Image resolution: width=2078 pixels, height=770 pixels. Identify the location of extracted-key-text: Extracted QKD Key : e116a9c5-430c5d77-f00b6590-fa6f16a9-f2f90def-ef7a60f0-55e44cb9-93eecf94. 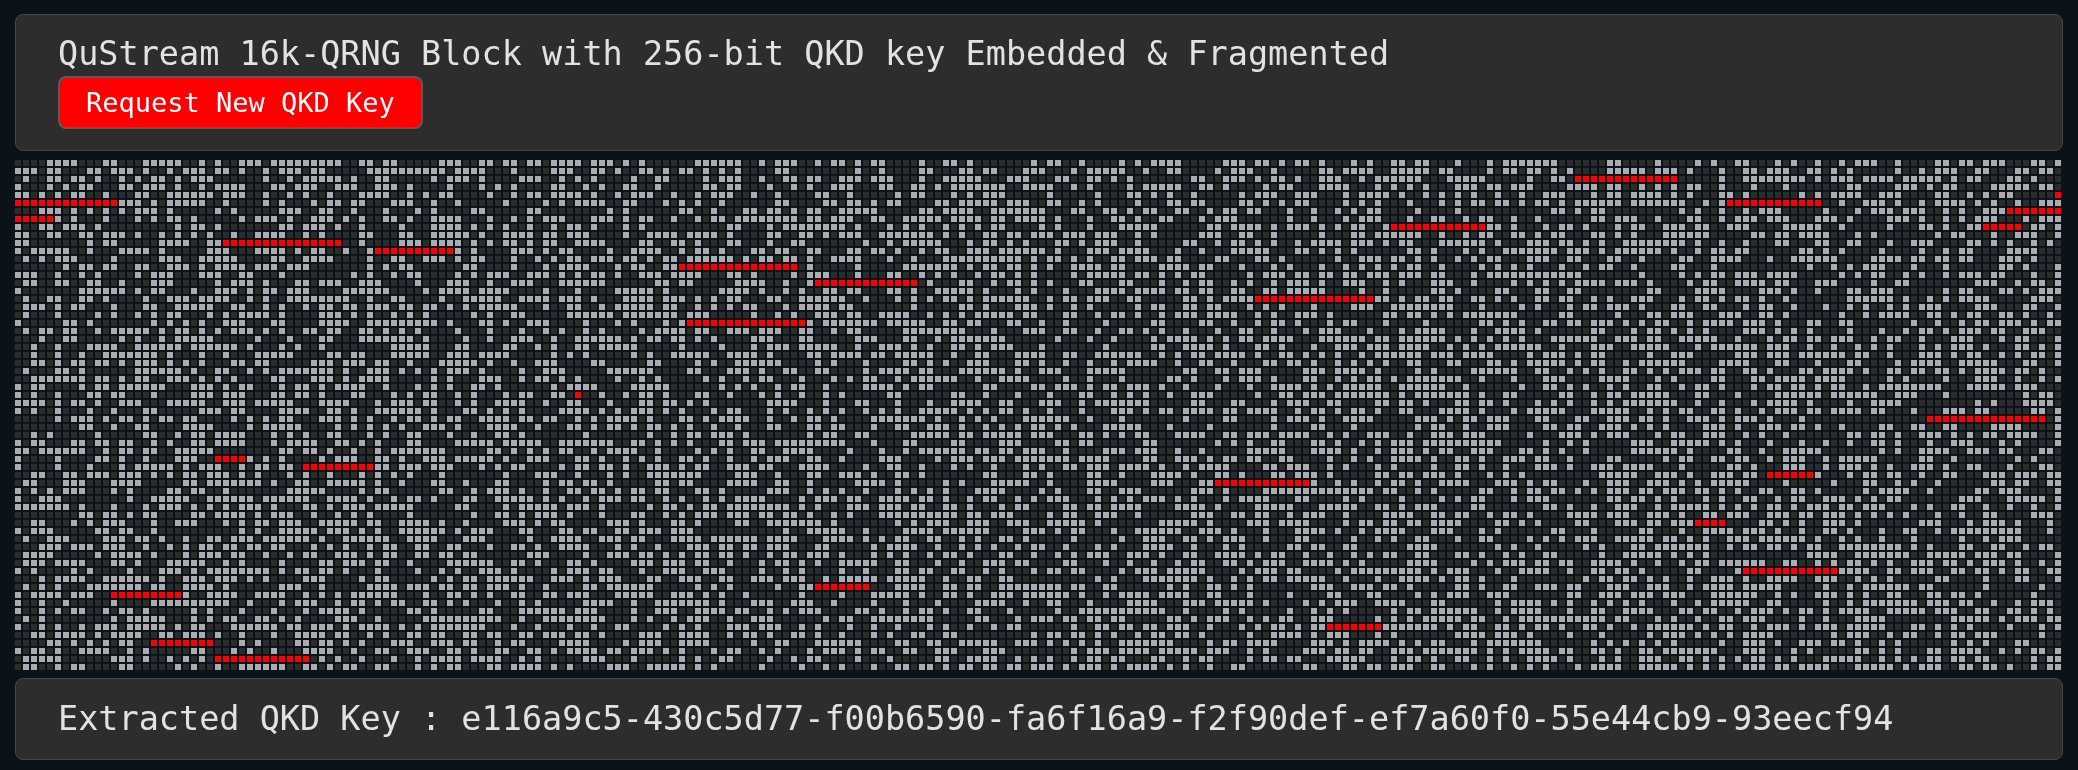
(976, 719).